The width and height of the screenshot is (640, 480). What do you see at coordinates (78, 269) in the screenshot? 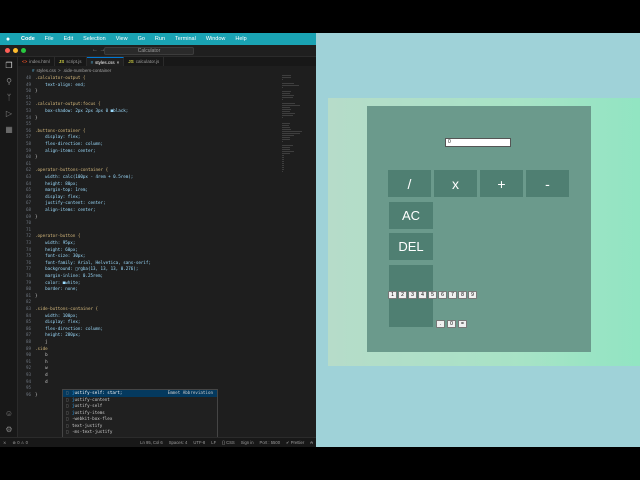
I see `code-line: 77 background: □rgba(13, 13, 13, 0.276);` at bounding box center [78, 269].